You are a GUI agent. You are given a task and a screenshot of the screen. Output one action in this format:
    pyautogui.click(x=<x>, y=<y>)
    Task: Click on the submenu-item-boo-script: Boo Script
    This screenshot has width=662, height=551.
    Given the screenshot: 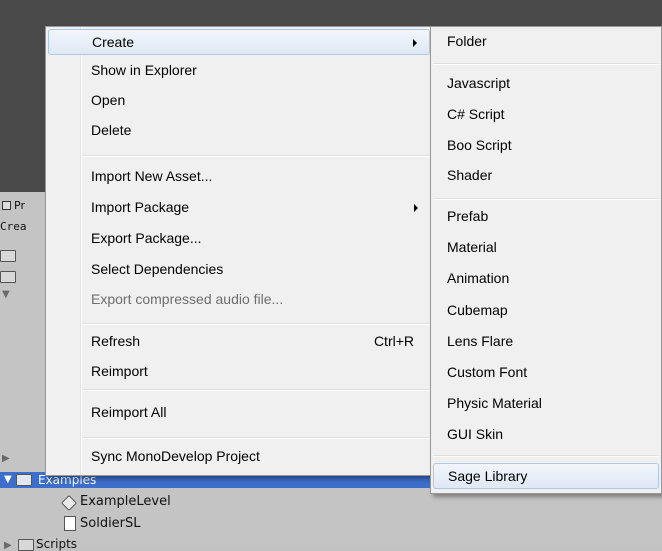 What is the action you would take?
    pyautogui.click(x=546, y=146)
    